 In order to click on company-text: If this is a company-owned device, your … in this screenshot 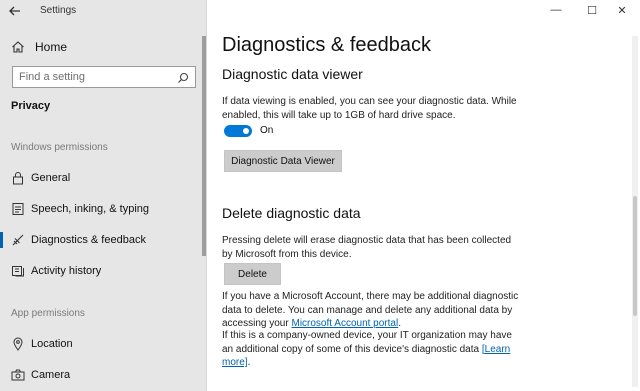, I will do `click(367, 342)`.